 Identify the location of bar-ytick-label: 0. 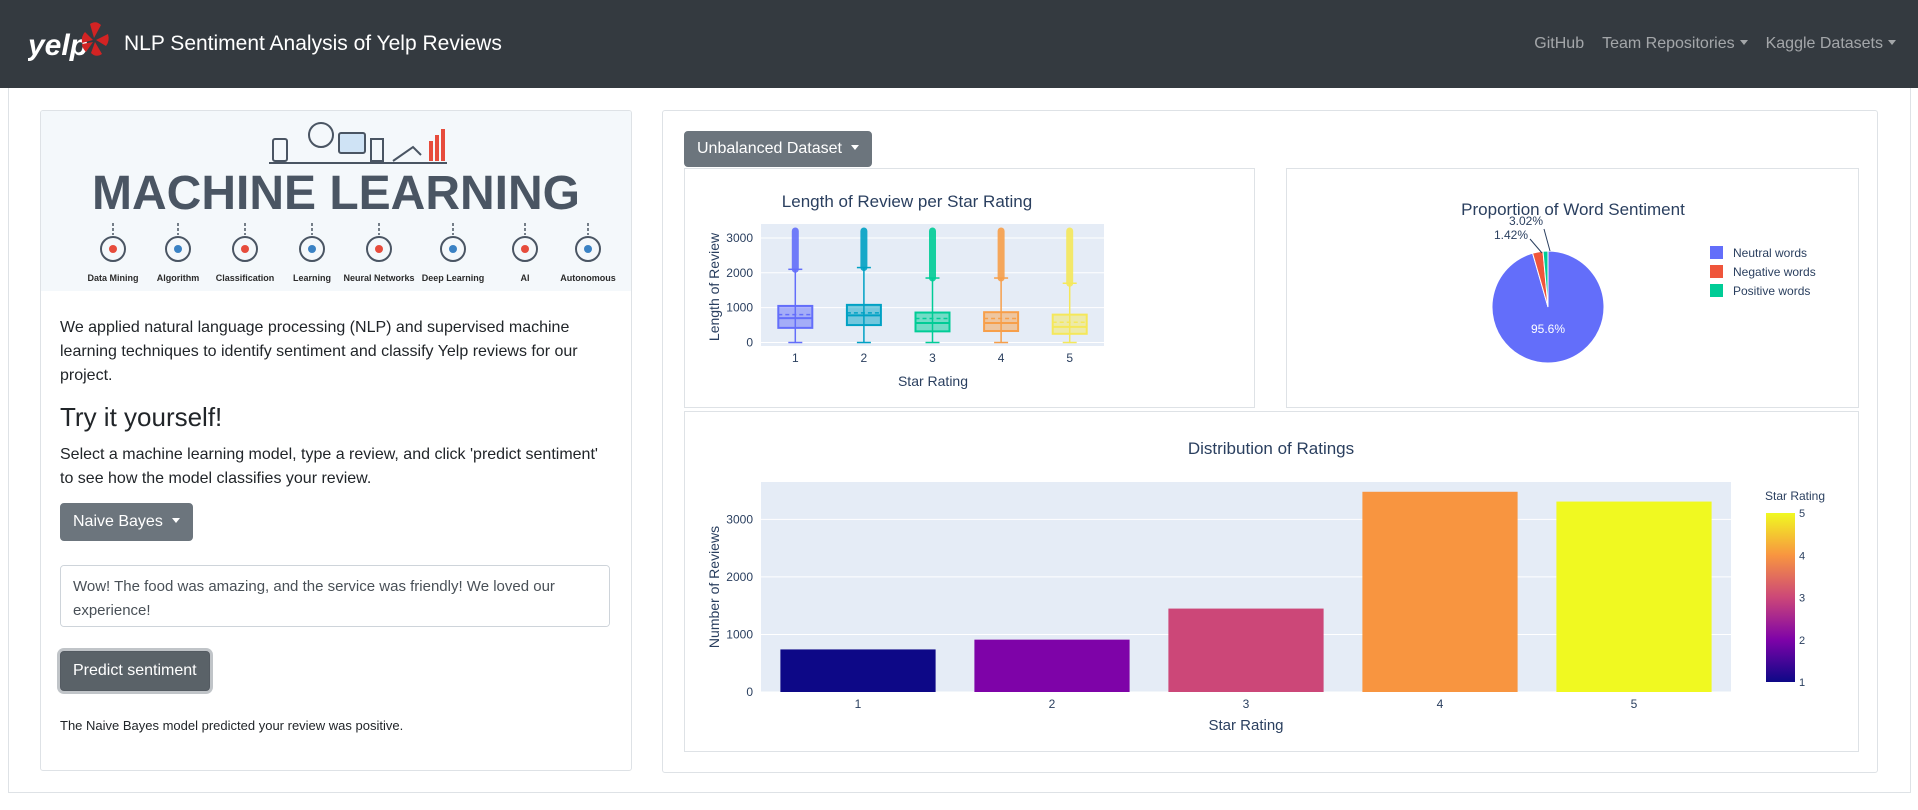
(749, 692).